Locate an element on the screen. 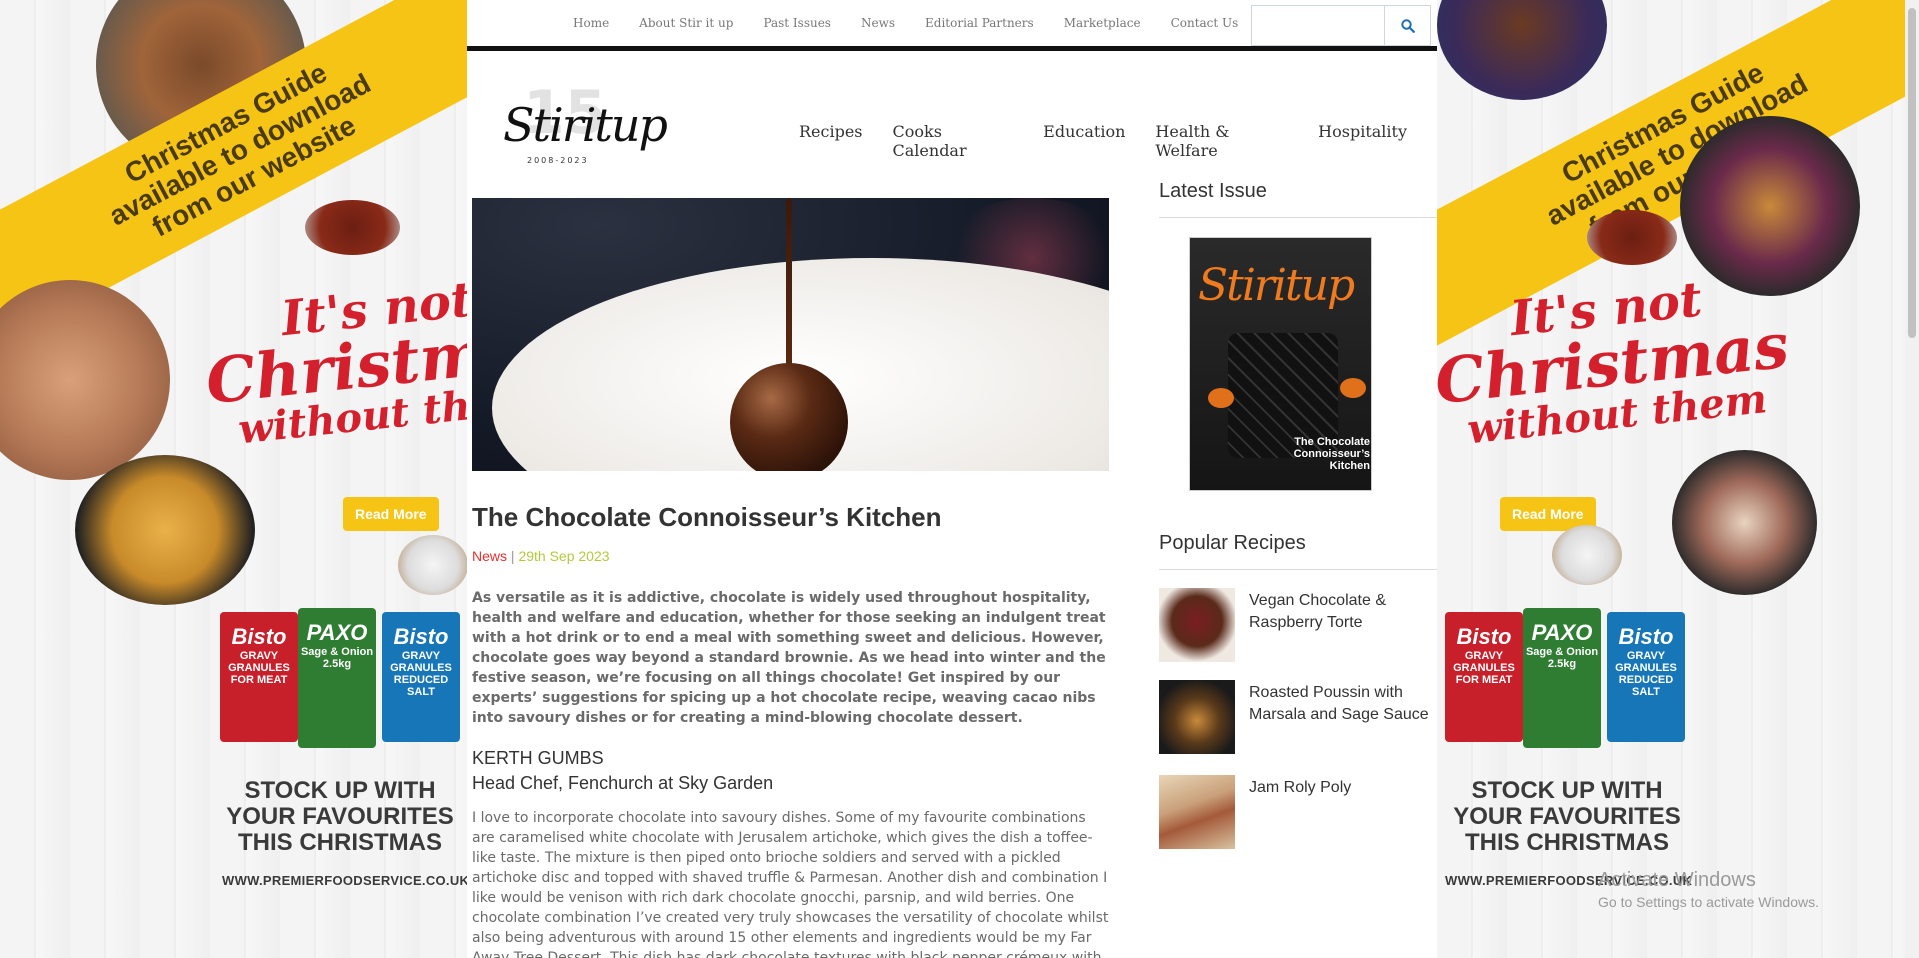 The height and width of the screenshot is (958, 1919). site-logo: 15 Stiritup 2008-2023 is located at coordinates (585, 124).